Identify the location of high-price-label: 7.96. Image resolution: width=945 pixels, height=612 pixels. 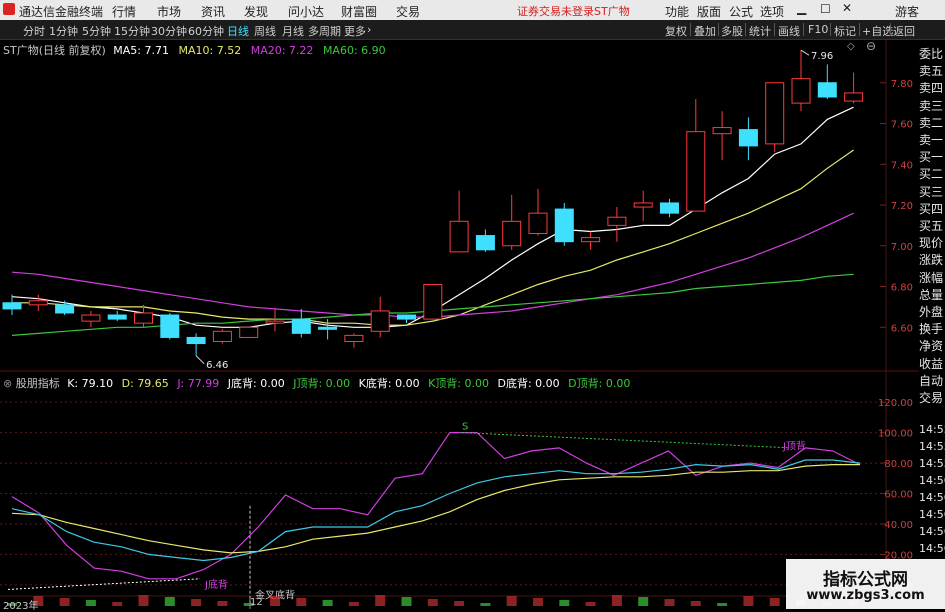
(822, 56).